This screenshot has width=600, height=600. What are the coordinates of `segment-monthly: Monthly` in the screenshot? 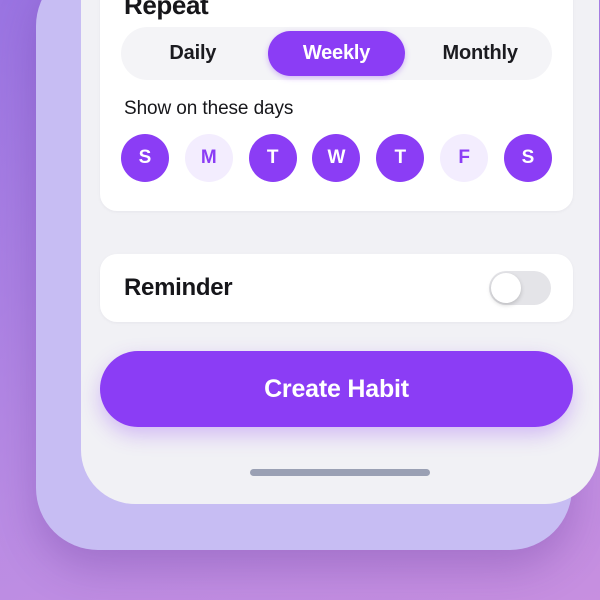 It's located at (480, 53).